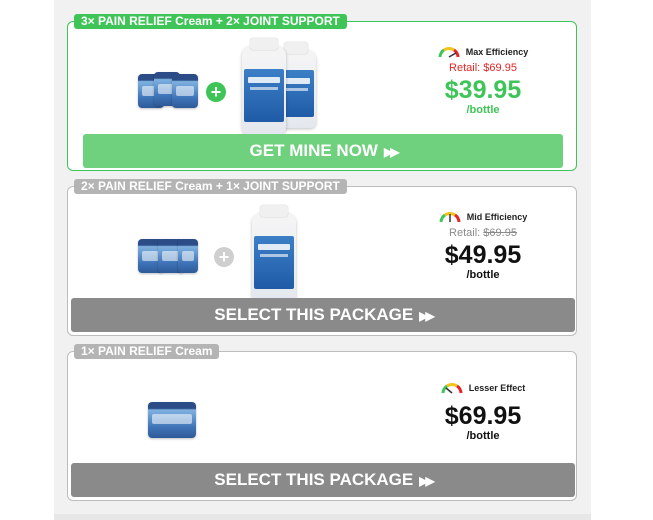 Image resolution: width=653 pixels, height=520 pixels. Describe the element at coordinates (483, 255) in the screenshot. I see `sale-price: $49.95` at that location.